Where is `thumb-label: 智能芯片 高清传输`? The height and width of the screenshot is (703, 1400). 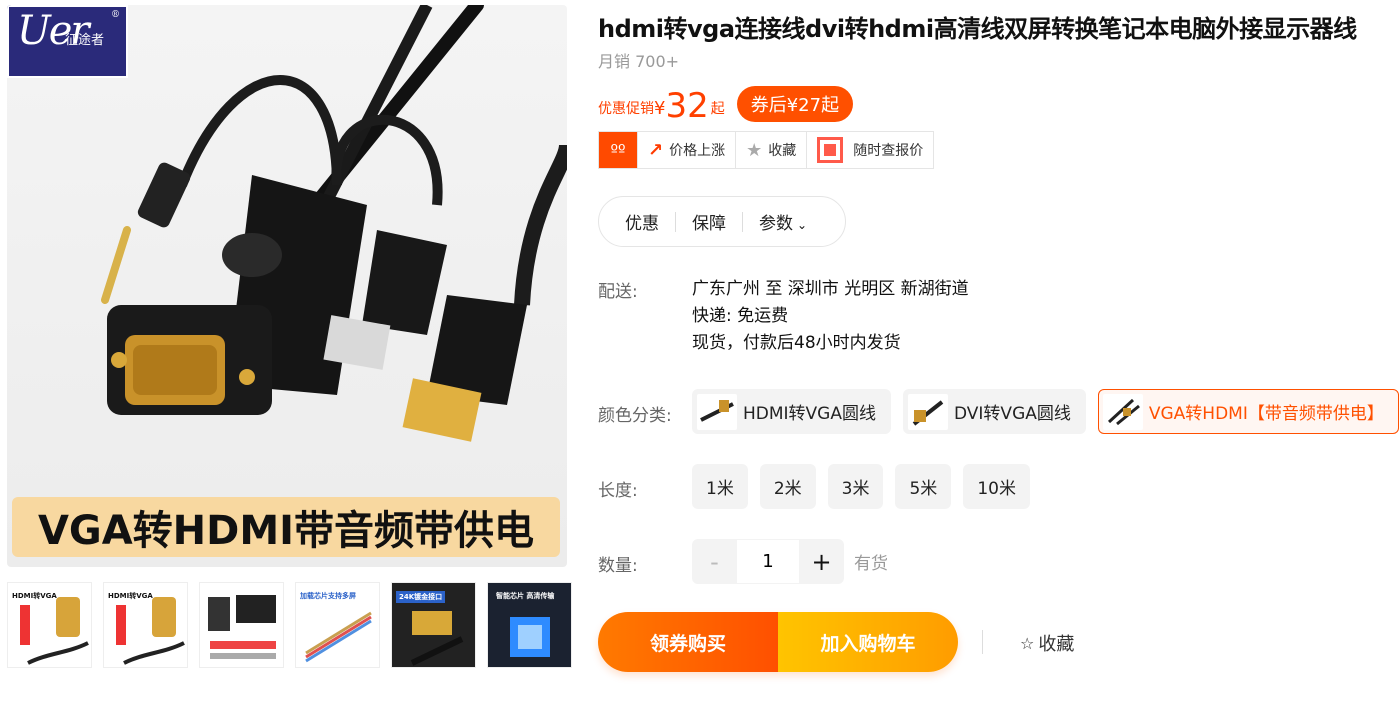
thumb-label: 智能芯片 高清传输 is located at coordinates (525, 596).